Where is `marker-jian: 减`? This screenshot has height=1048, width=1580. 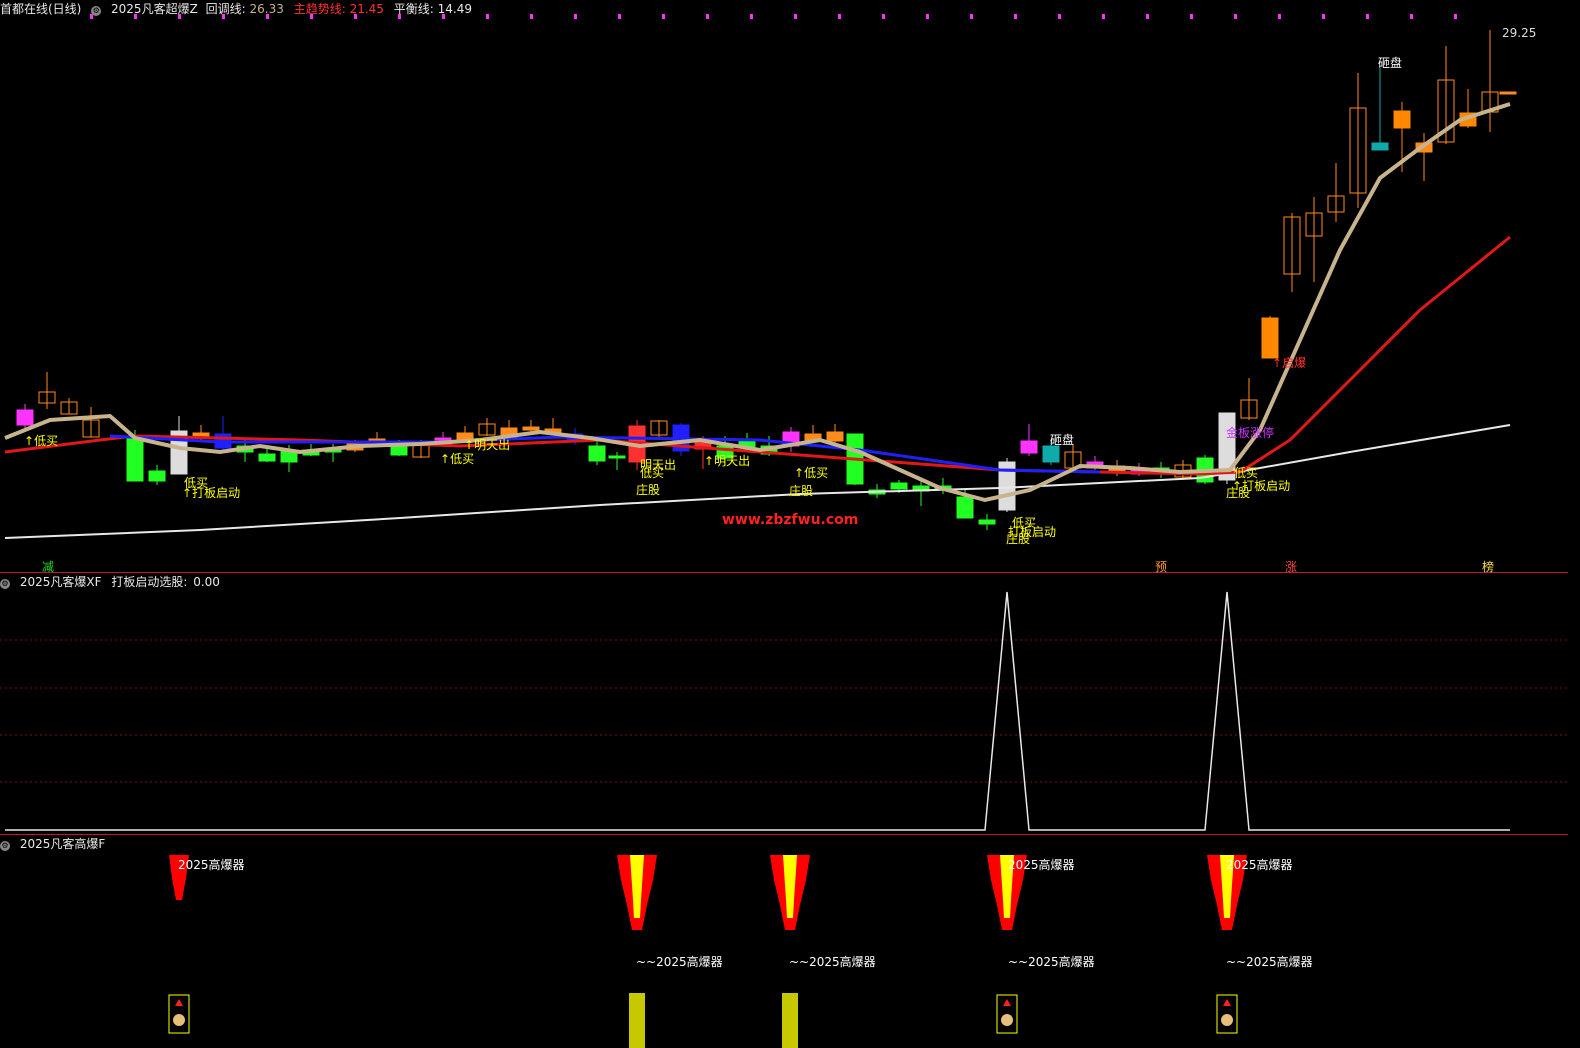 marker-jian: 减 is located at coordinates (48, 567).